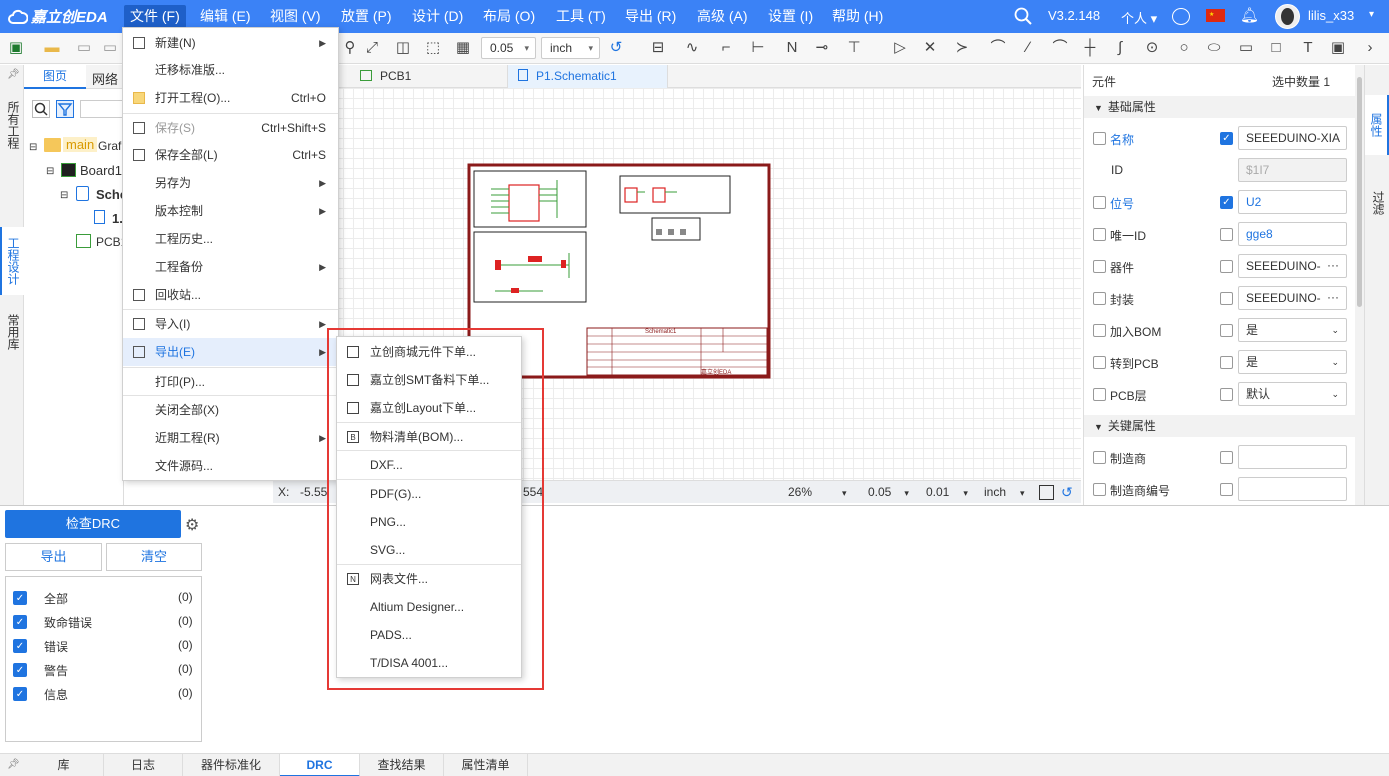 The width and height of the screenshot is (1389, 776). What do you see at coordinates (947, 492) in the screenshot?
I see `snap-grid-select: 0.01 ▾` at bounding box center [947, 492].